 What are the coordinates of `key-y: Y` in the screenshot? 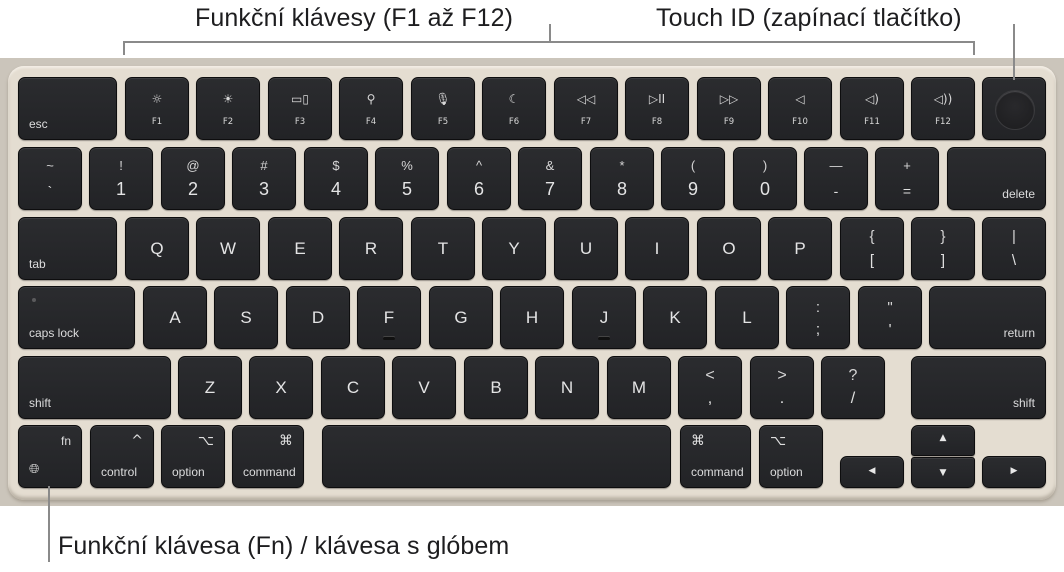 It's located at (514, 248).